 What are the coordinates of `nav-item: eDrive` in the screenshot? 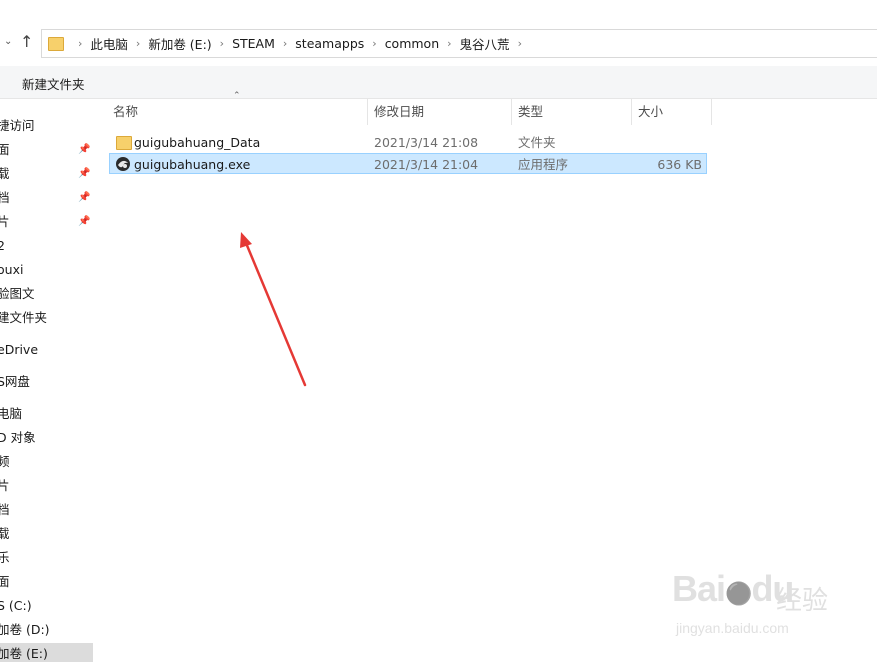 It's located at (46, 350).